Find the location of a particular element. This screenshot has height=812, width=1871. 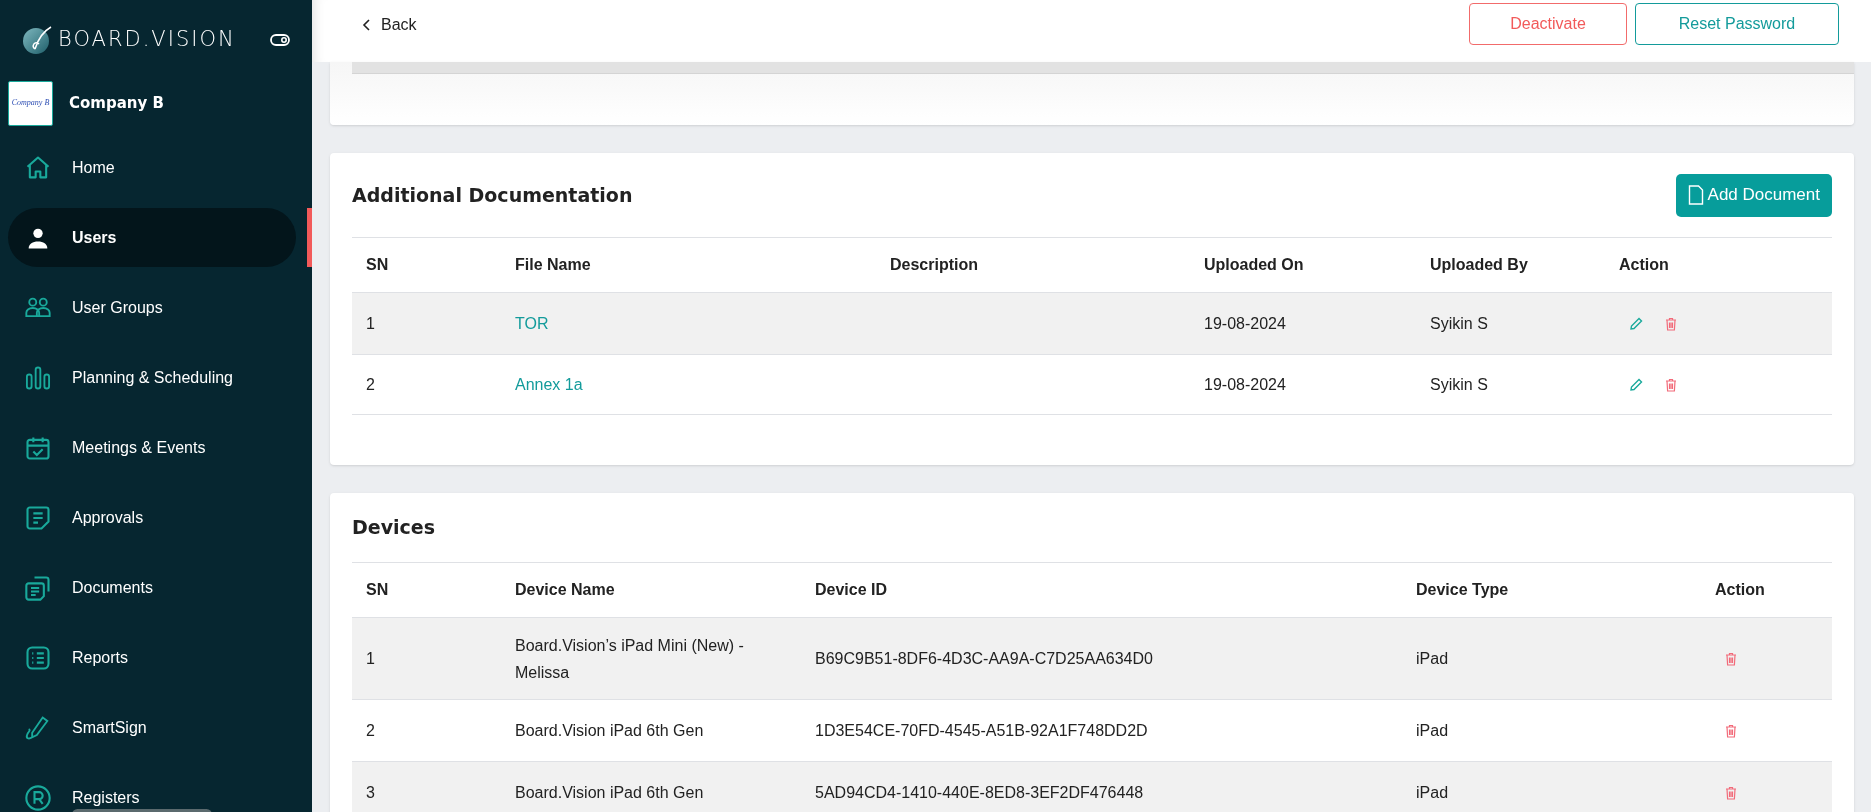

nav-item: Planning & Scheduling is located at coordinates (152, 377).